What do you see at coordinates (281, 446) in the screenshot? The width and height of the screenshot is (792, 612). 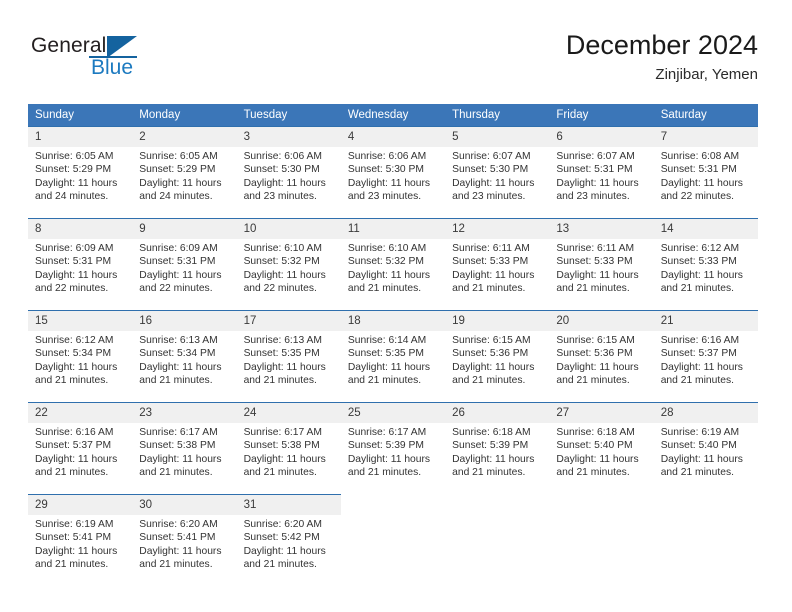 I see `sunset-text: Sunset: 5:38 PM` at bounding box center [281, 446].